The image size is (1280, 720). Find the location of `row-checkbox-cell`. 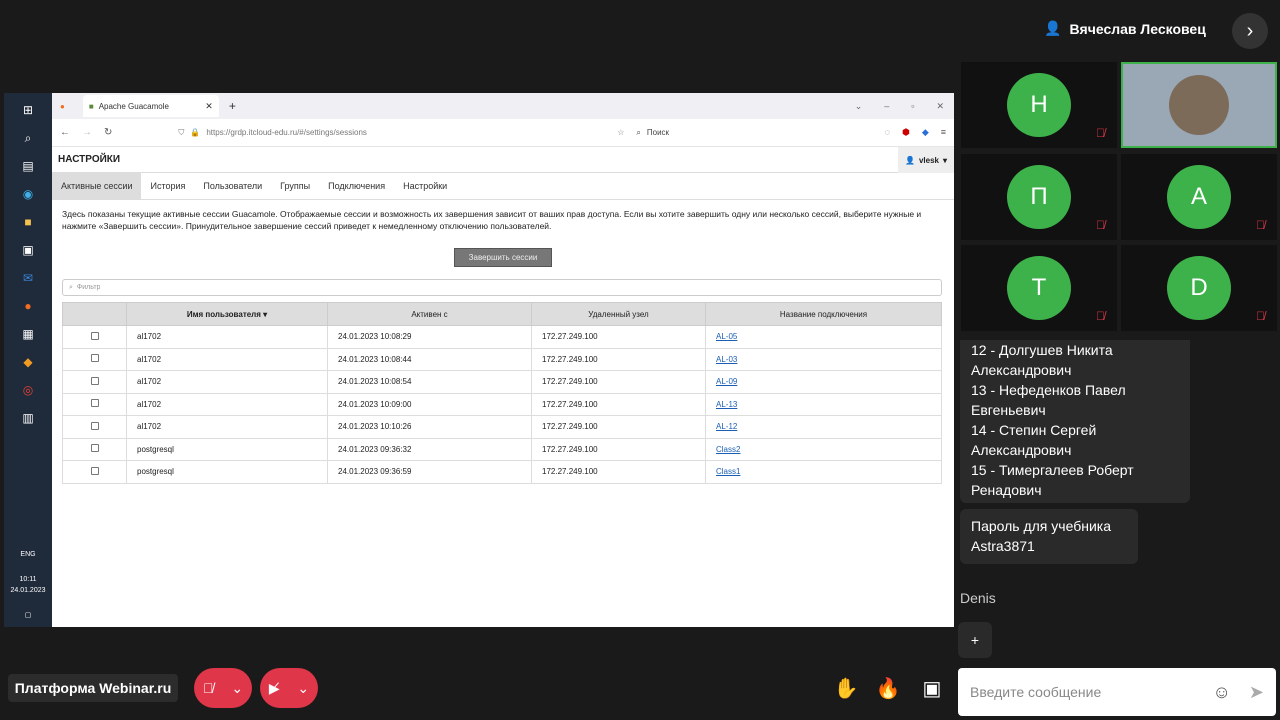

row-checkbox-cell is located at coordinates (94, 404).